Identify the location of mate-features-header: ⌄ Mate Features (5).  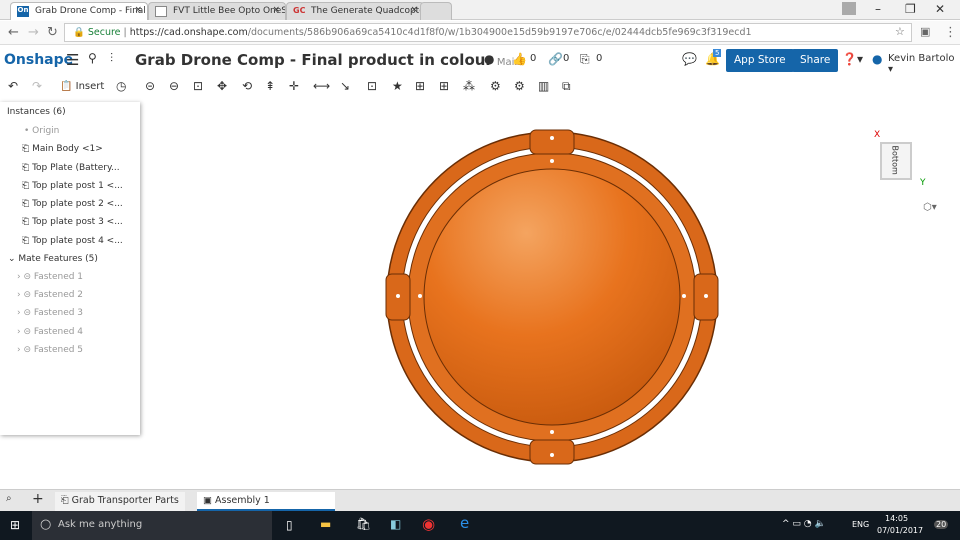
(53, 259).